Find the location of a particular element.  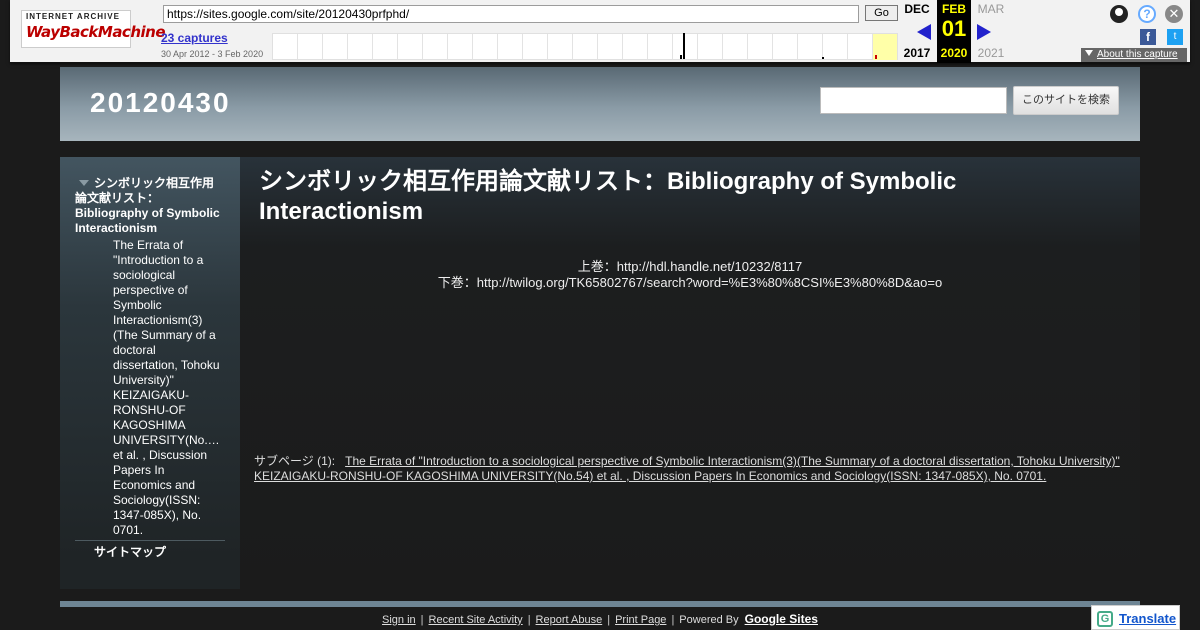

prev-month: DEC is located at coordinates (917, 9).